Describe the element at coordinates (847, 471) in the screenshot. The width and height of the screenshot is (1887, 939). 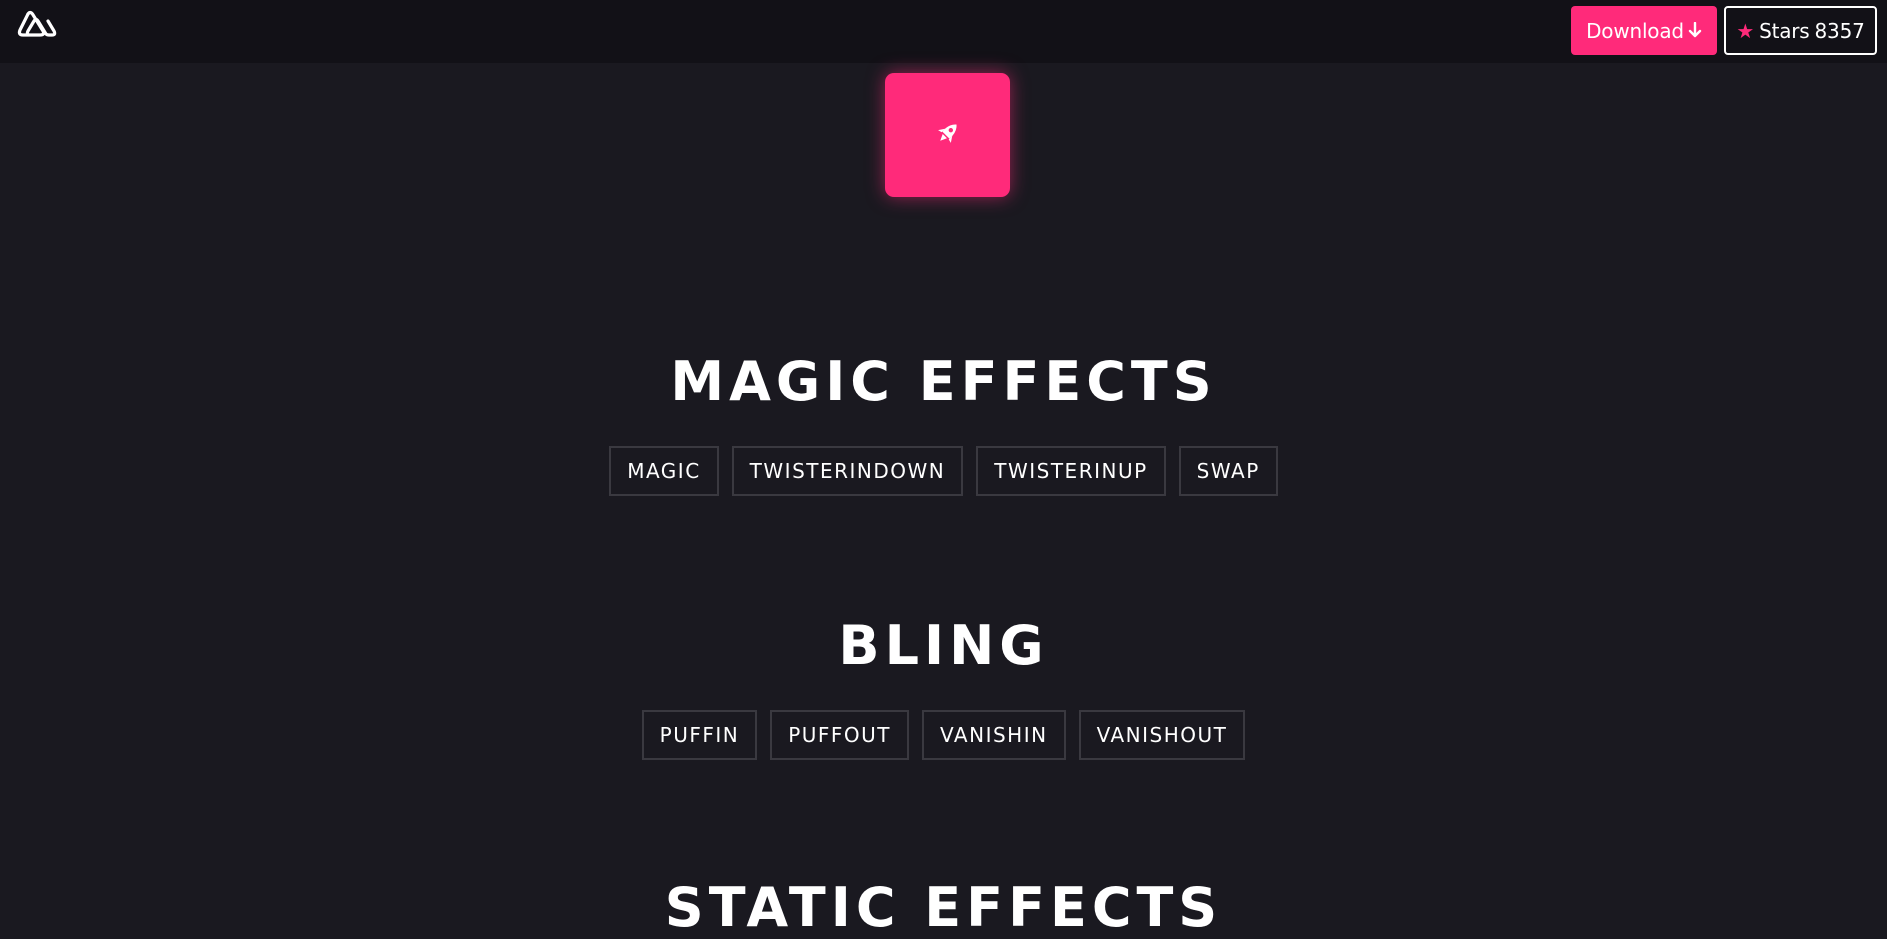
I see `effect-button-twisterindown: TWISTERINDOWN` at that location.